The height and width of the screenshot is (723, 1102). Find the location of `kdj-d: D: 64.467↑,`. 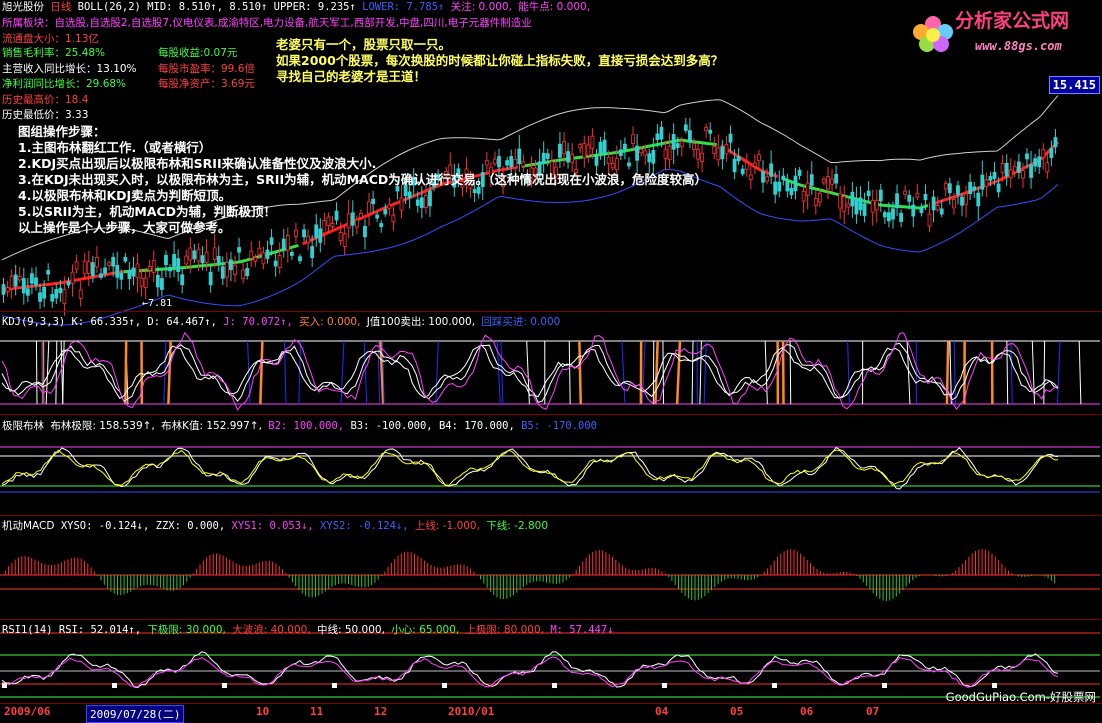

kdj-d: D: 64.467↑, is located at coordinates (182, 322).